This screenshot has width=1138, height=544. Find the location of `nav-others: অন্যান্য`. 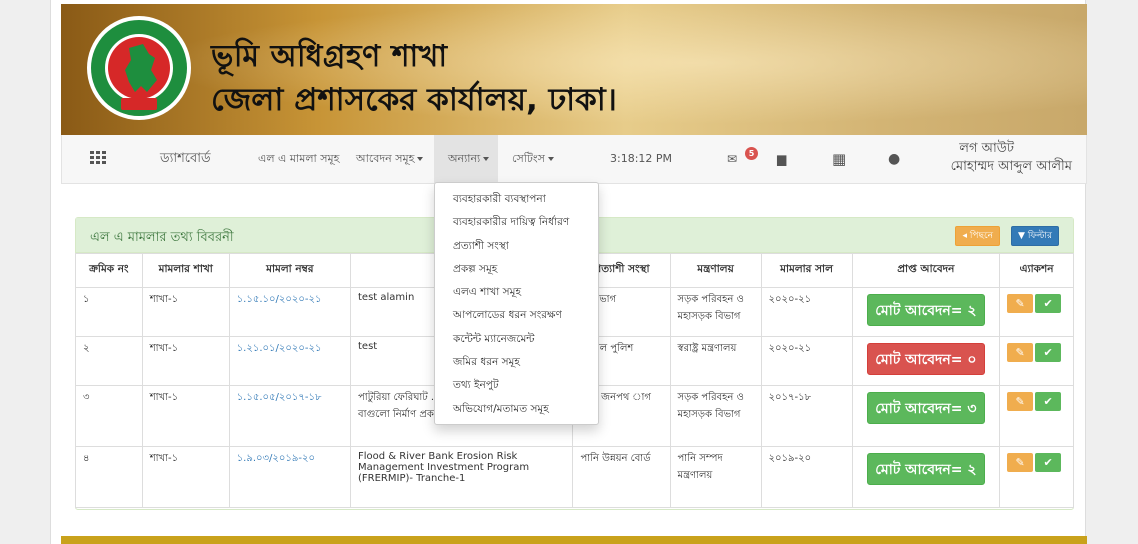

nav-others: অন্যান্য is located at coordinates (466, 159).